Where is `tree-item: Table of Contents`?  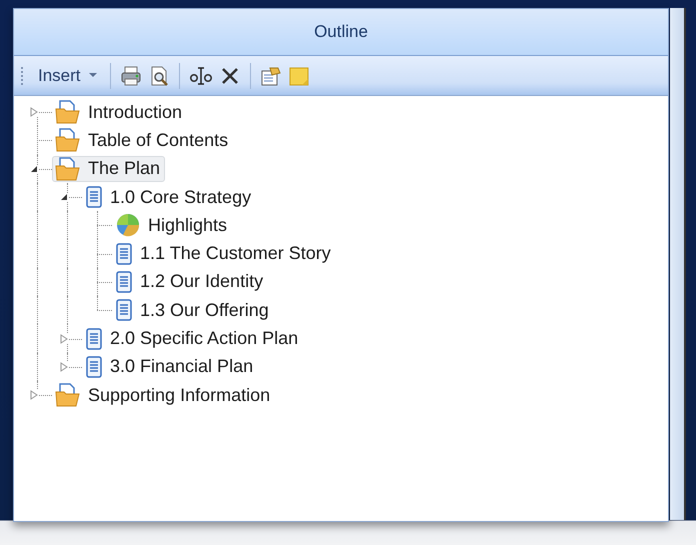
tree-item: Table of Contents is located at coordinates (143, 140).